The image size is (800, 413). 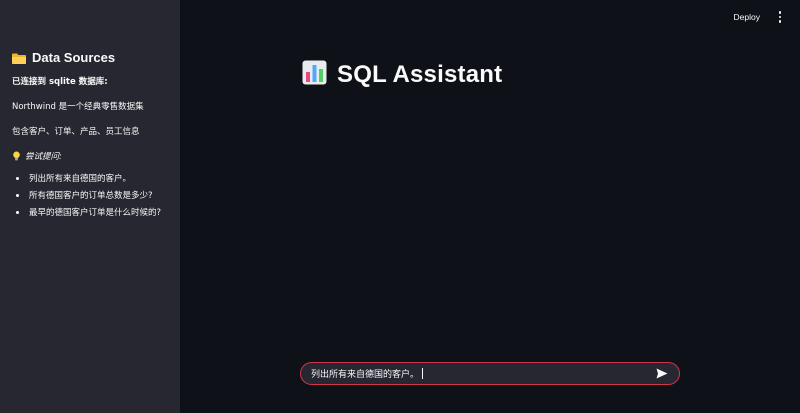 What do you see at coordinates (423, 373) in the screenshot?
I see `text-caret` at bounding box center [423, 373].